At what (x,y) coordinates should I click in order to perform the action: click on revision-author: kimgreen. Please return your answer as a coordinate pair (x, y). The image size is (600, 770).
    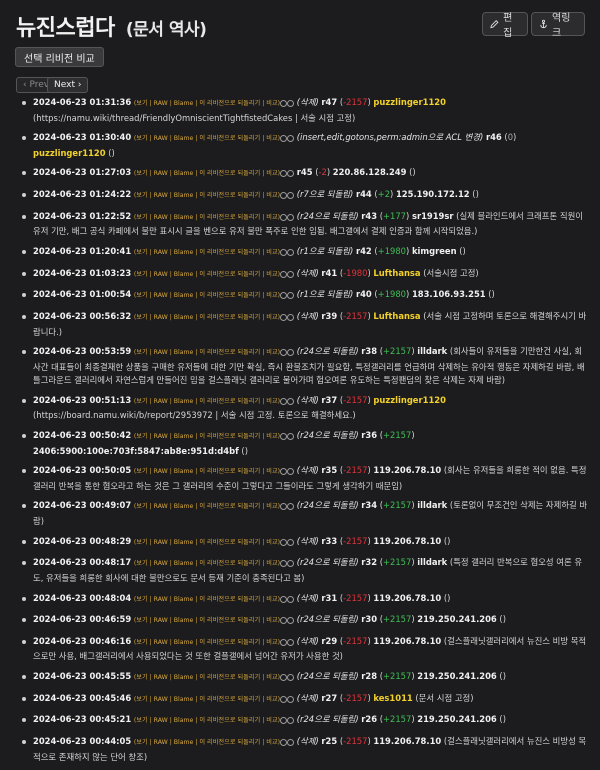
    Looking at the image, I should click on (434, 251).